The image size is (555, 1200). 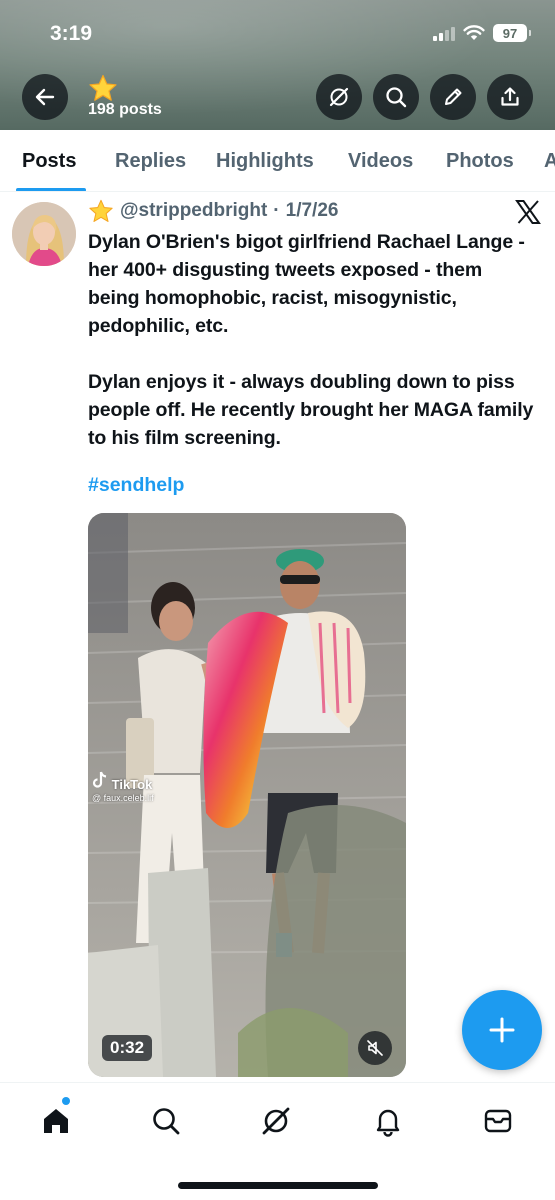 I want to click on bottom-navigation, so click(x=277, y=1141).